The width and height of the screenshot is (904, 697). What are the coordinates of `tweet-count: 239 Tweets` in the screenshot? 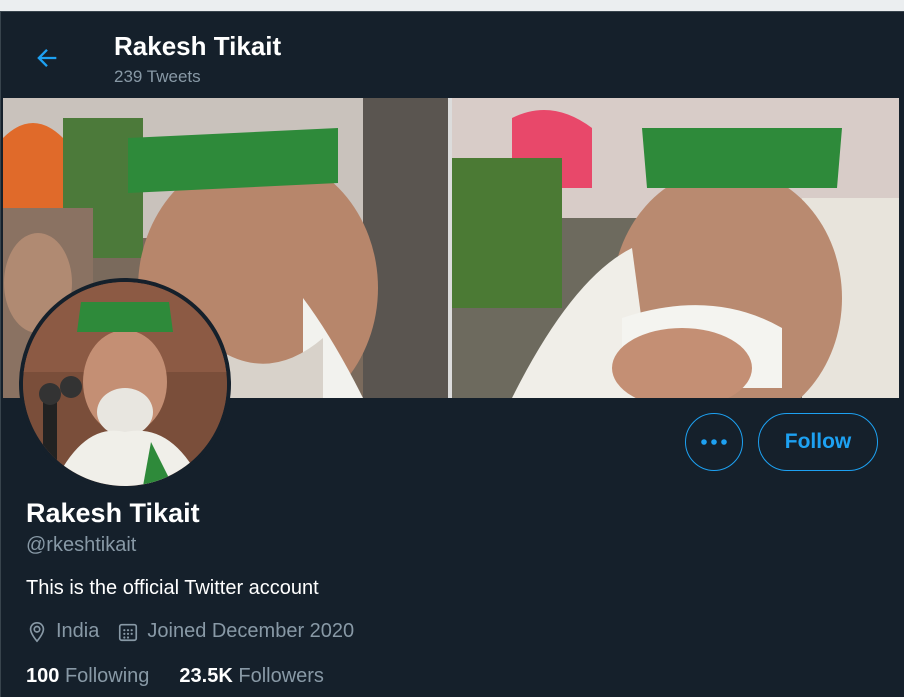 It's located at (157, 76).